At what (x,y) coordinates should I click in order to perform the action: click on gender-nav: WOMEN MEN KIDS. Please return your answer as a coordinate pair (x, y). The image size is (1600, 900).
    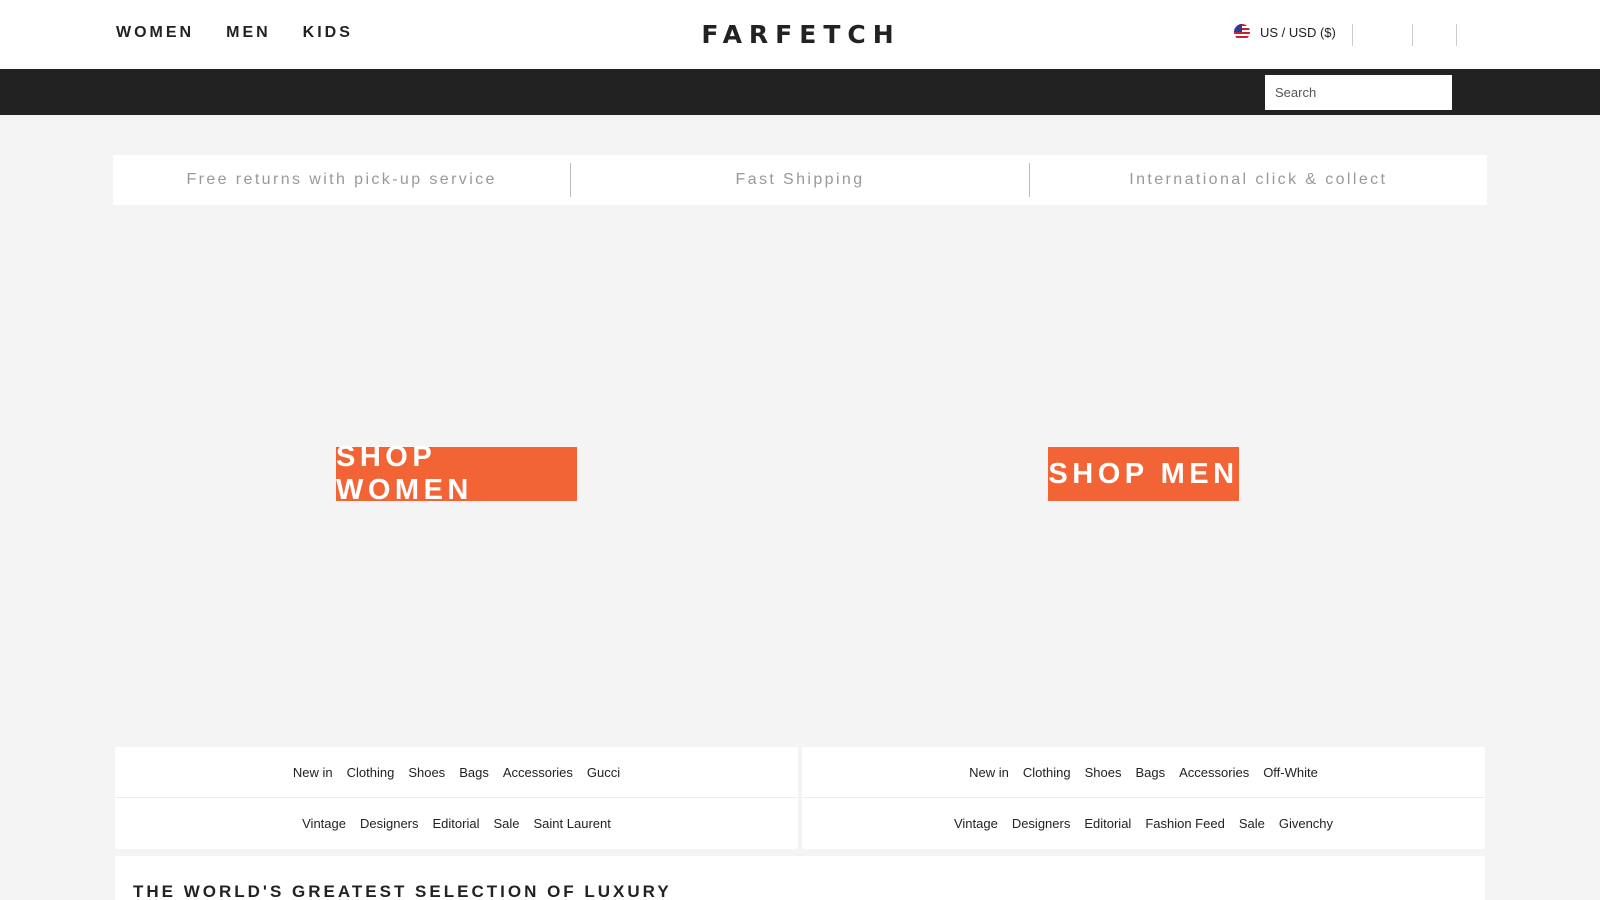
    Looking at the image, I should click on (234, 33).